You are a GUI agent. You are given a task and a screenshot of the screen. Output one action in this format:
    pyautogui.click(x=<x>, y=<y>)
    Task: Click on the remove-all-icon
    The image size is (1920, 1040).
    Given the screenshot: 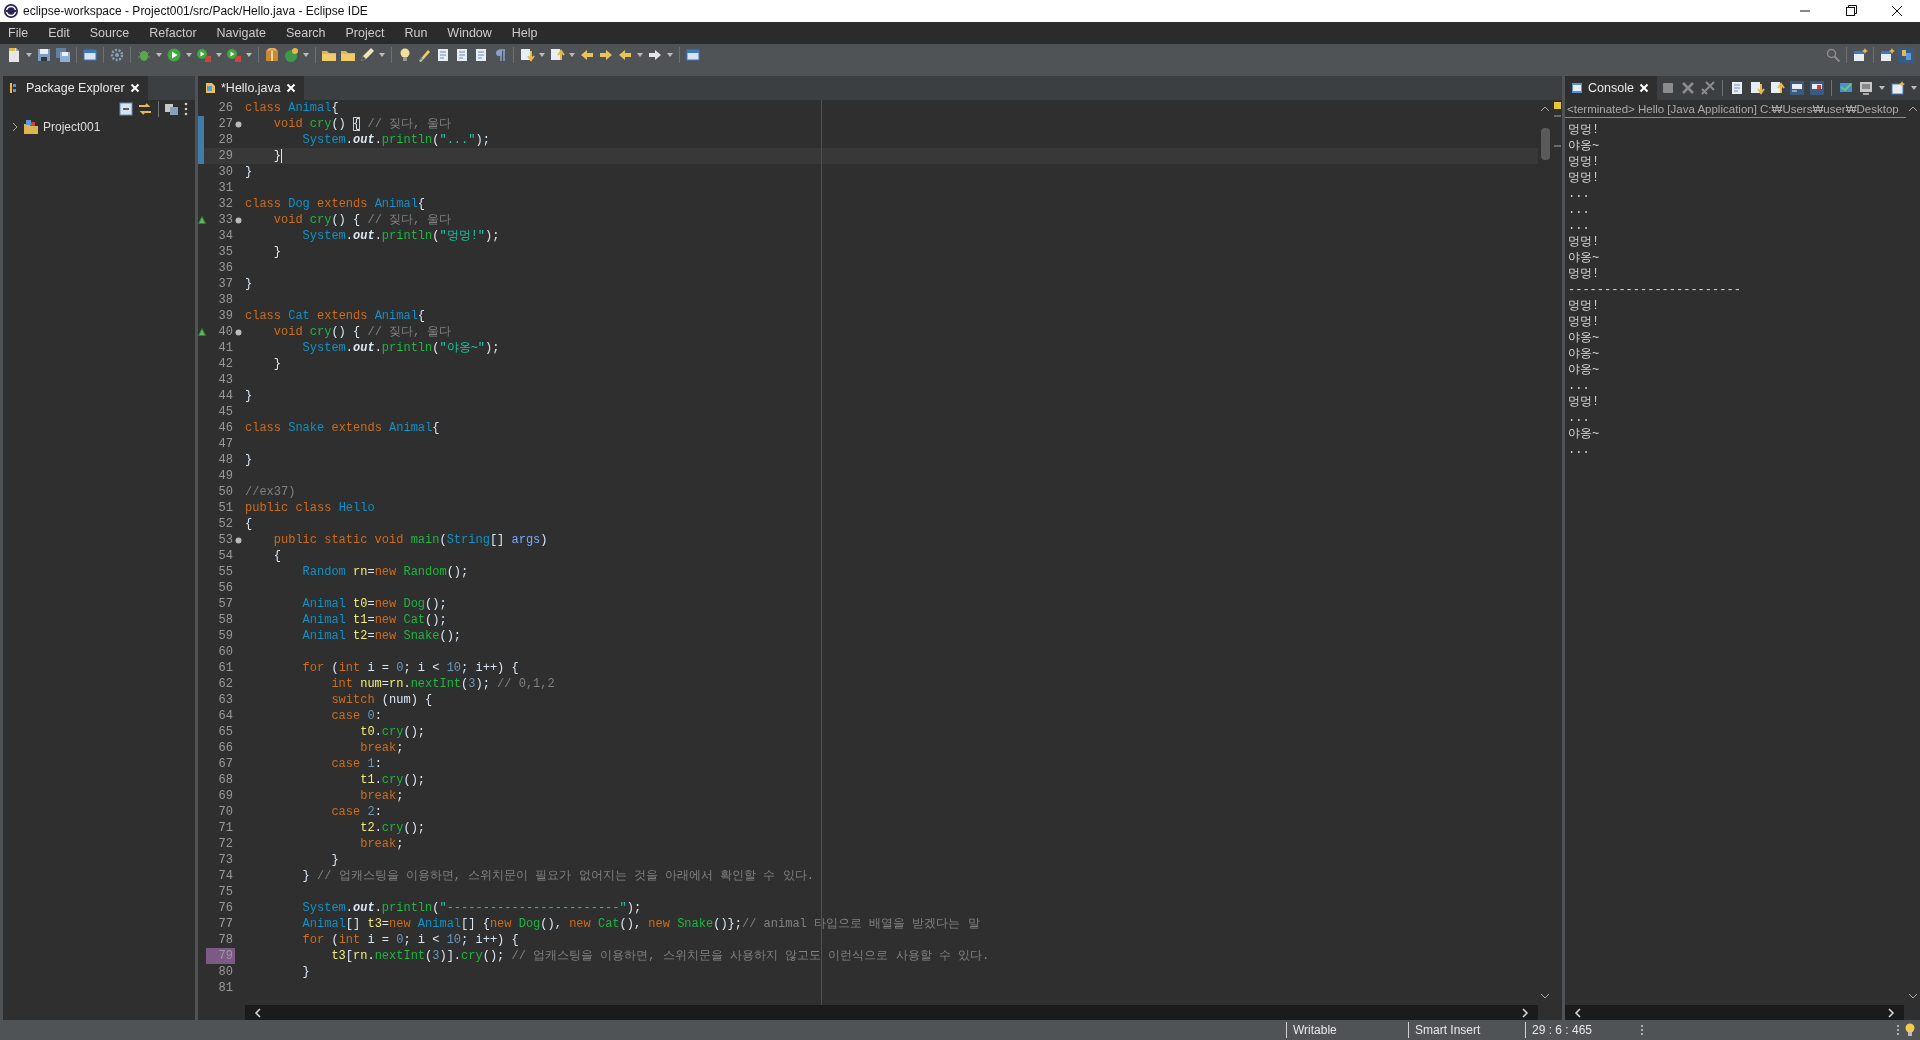 What is the action you would take?
    pyautogui.click(x=1708, y=88)
    